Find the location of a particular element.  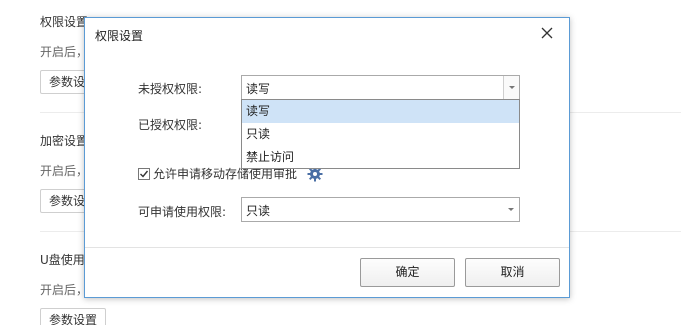

authorized-permission-label: 已授权权限: is located at coordinates (170, 125).